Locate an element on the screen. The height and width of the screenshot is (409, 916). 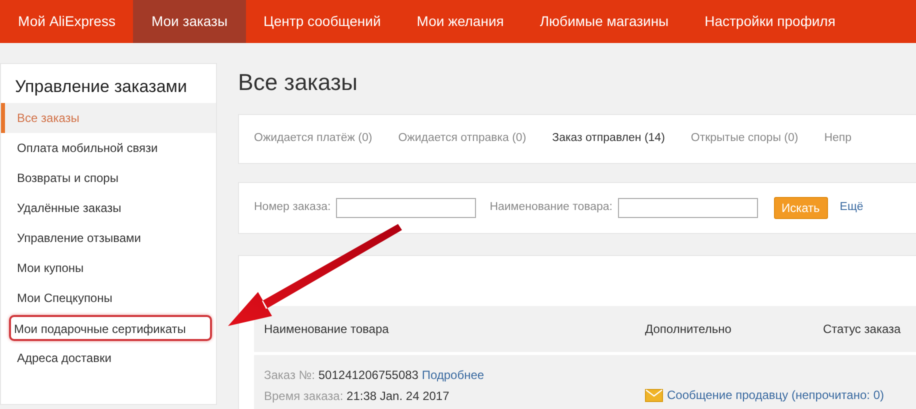
product-name-field is located at coordinates (688, 208).